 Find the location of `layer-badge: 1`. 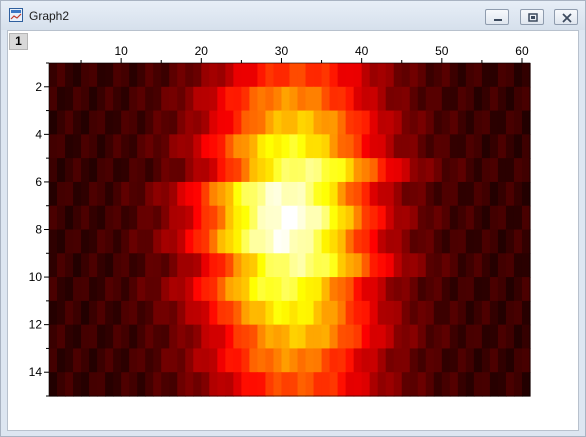

layer-badge: 1 is located at coordinates (18, 41).